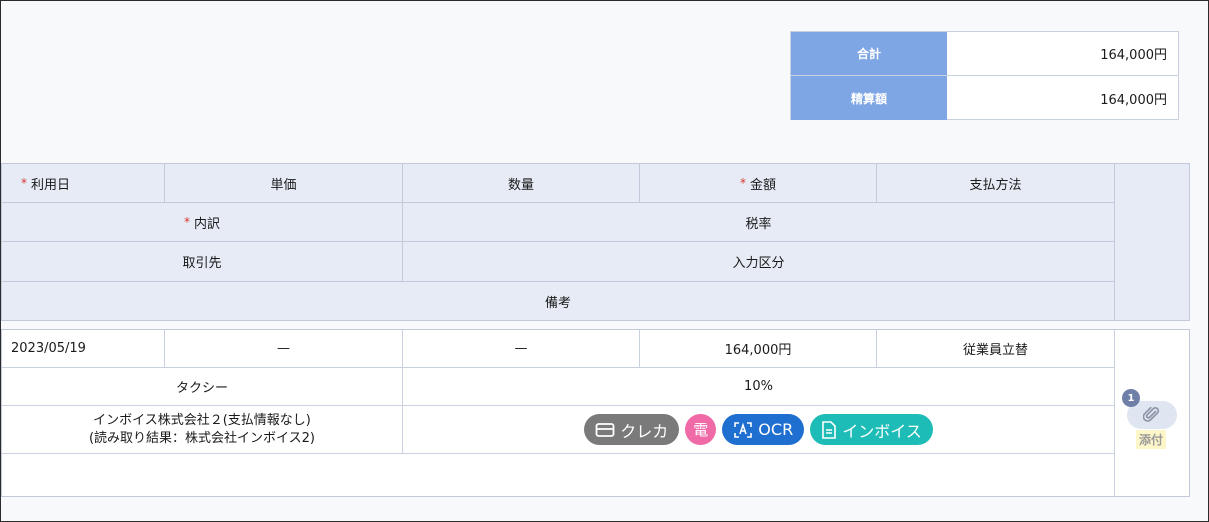 This screenshot has width=1209, height=522. What do you see at coordinates (996, 183) in the screenshot?
I see `header-payment-method: 支払方法` at bounding box center [996, 183].